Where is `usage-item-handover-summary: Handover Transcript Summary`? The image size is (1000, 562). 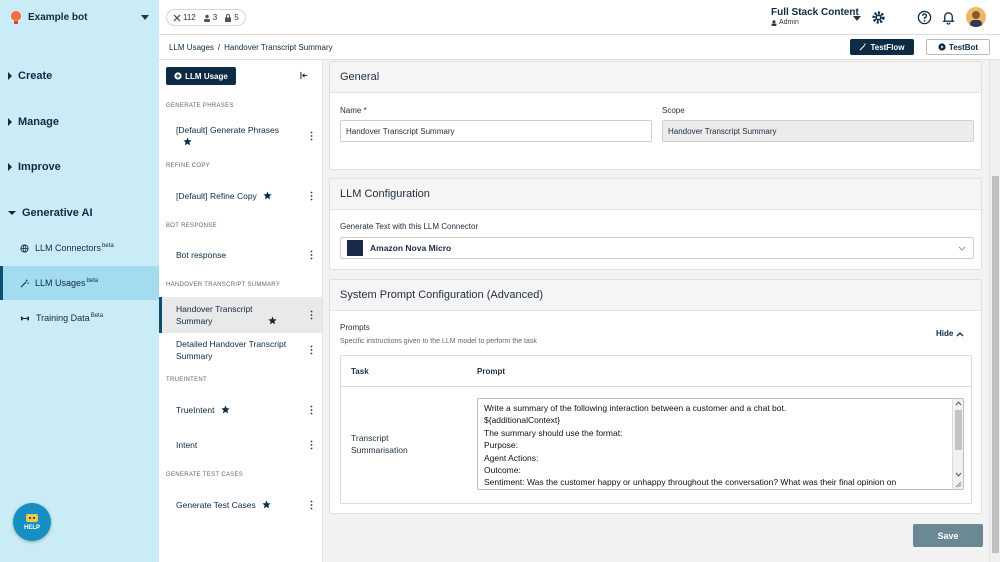
usage-item-handover-summary: Handover Transcript Summary is located at coordinates (240, 315).